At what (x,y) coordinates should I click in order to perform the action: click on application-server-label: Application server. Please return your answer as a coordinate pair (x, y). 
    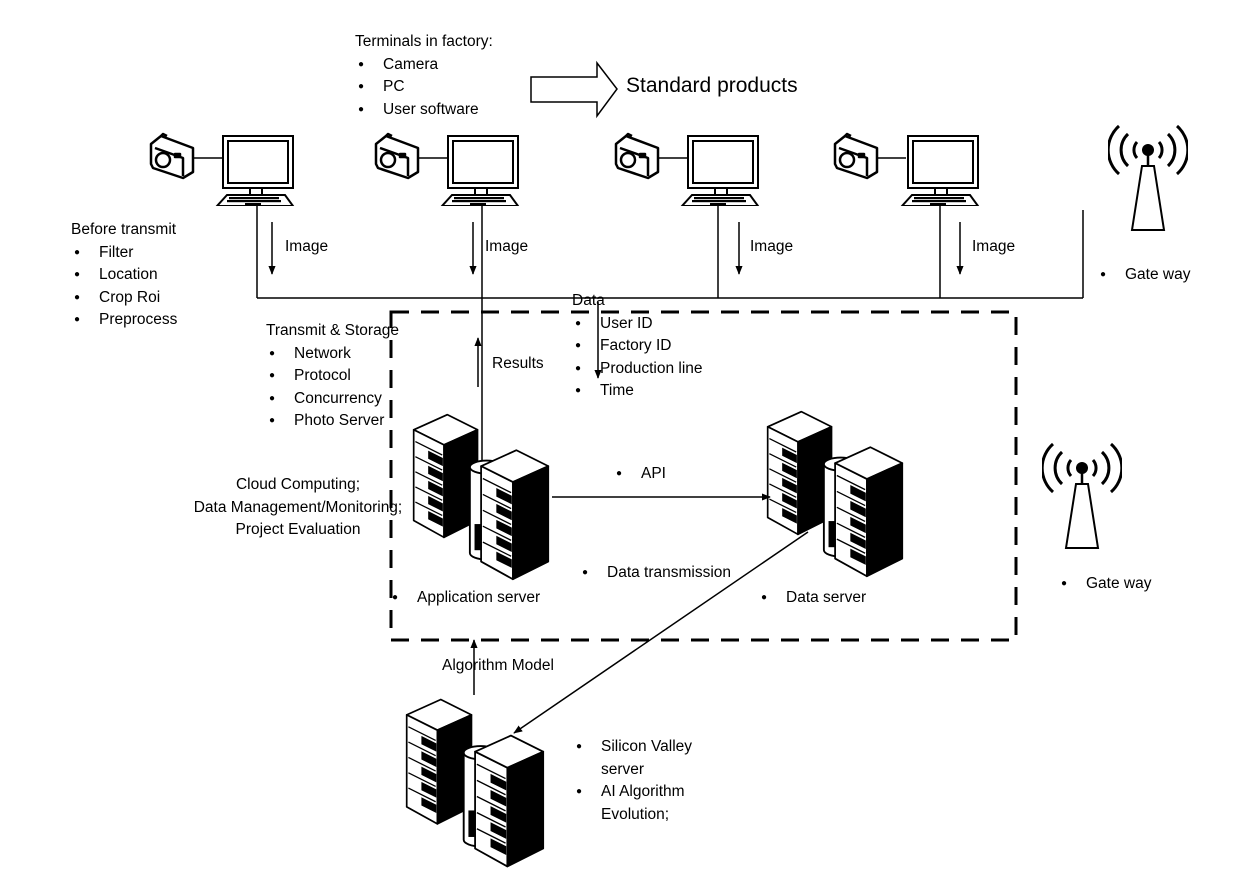
    Looking at the image, I should click on (464, 598).